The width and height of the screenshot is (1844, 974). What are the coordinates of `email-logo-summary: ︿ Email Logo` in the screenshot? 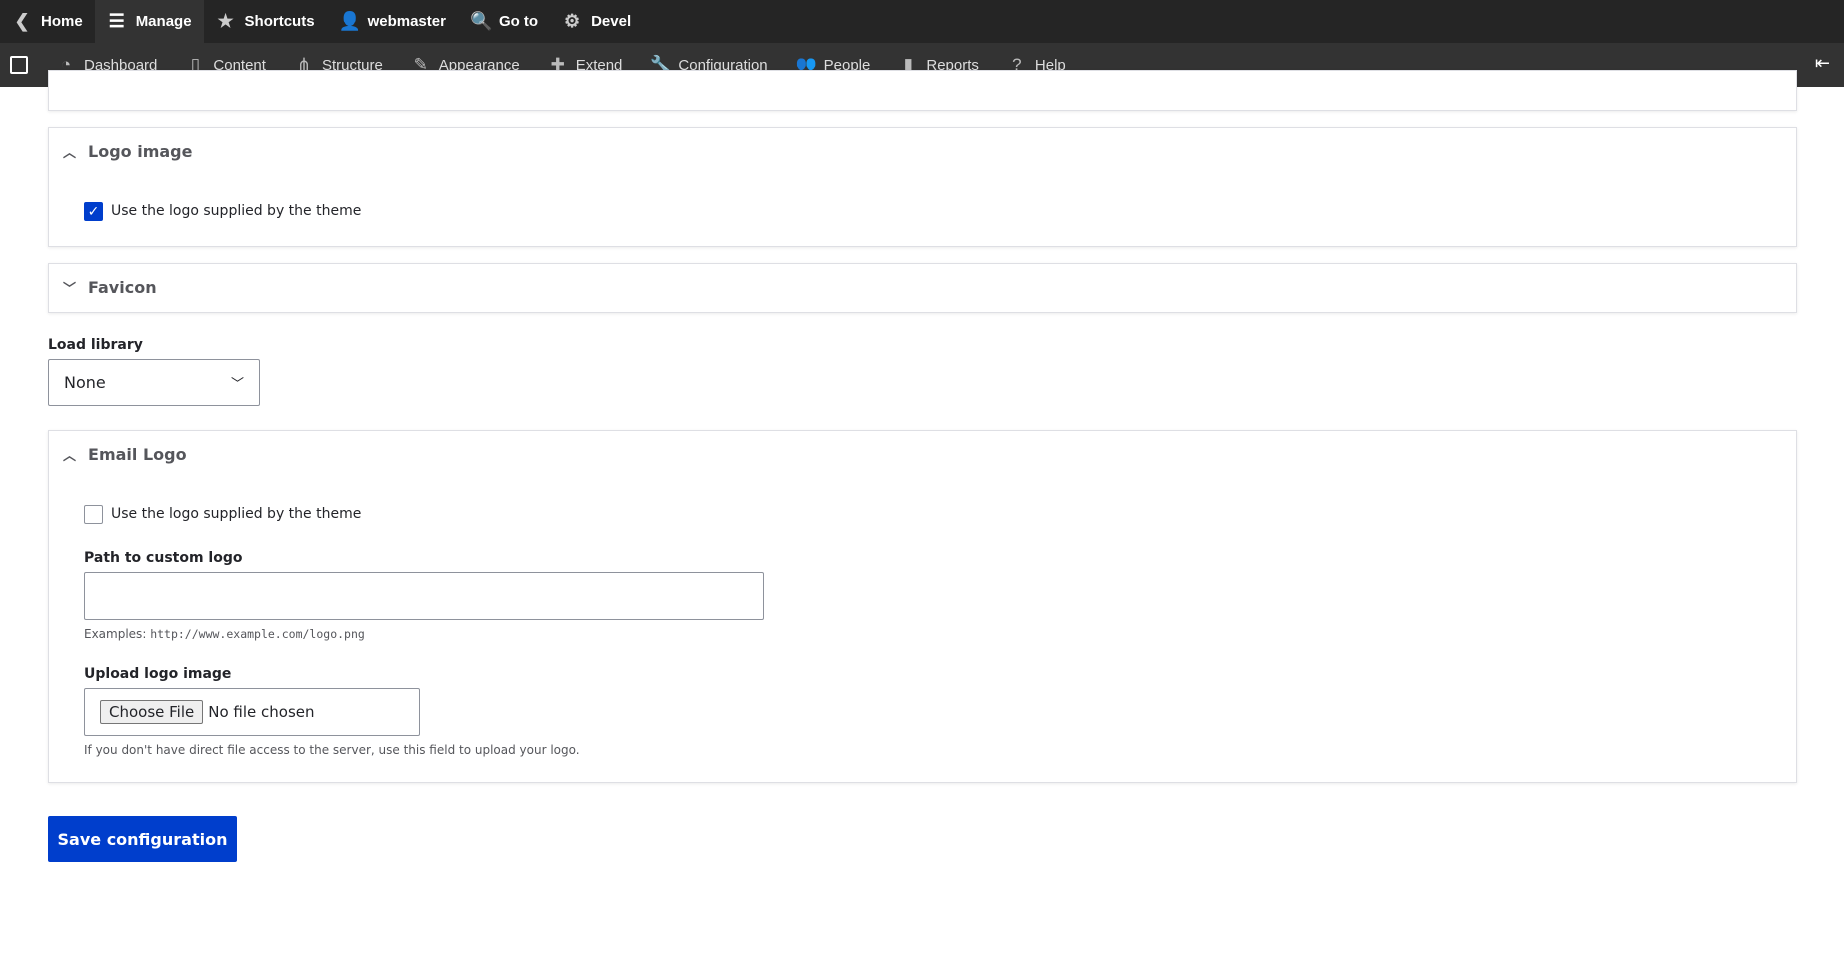 It's located at (125, 454).